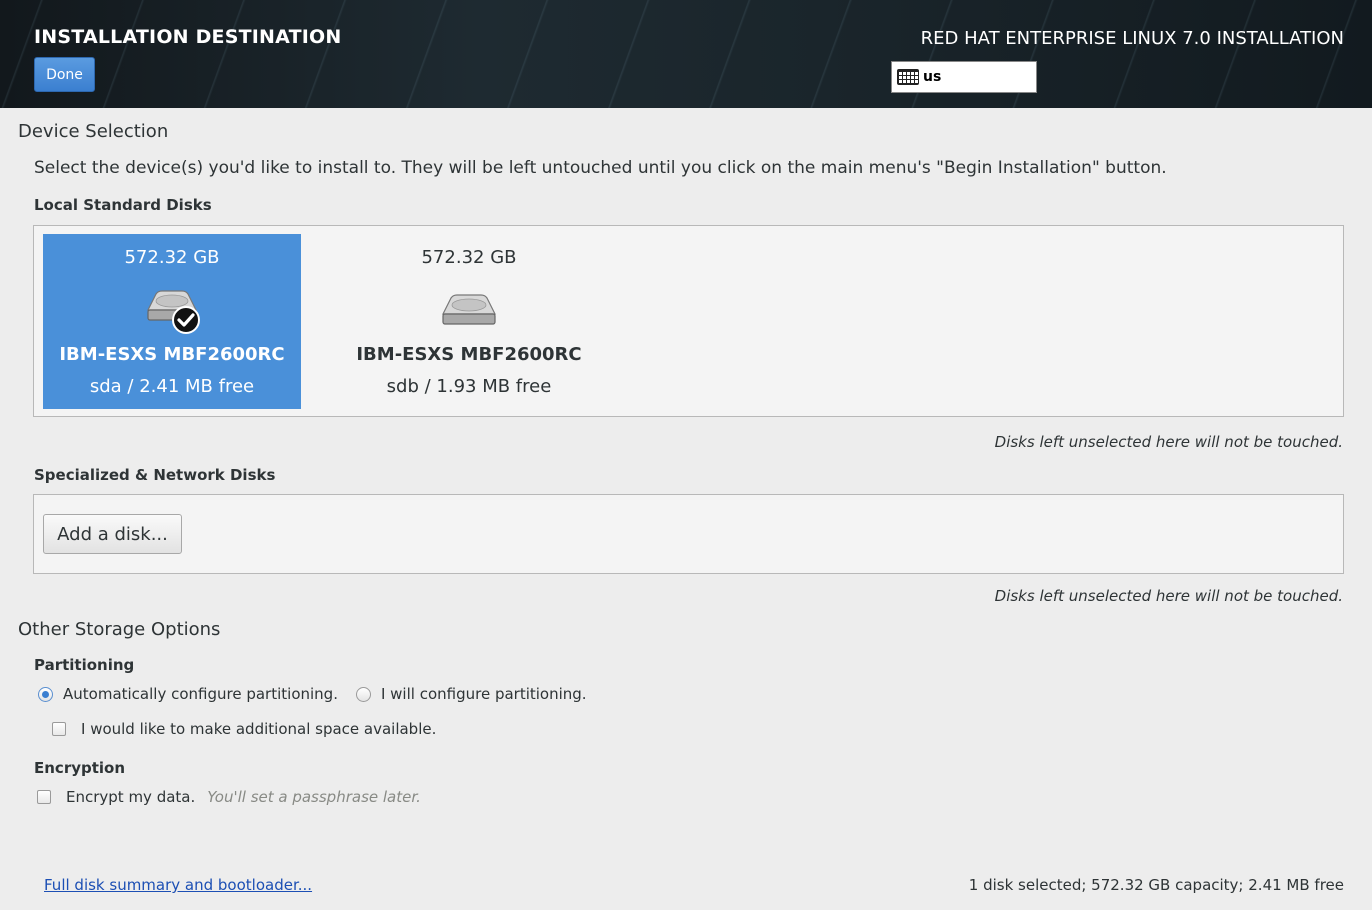 This screenshot has height=910, width=1372. I want to click on device-selection-title: Device Selection, so click(93, 131).